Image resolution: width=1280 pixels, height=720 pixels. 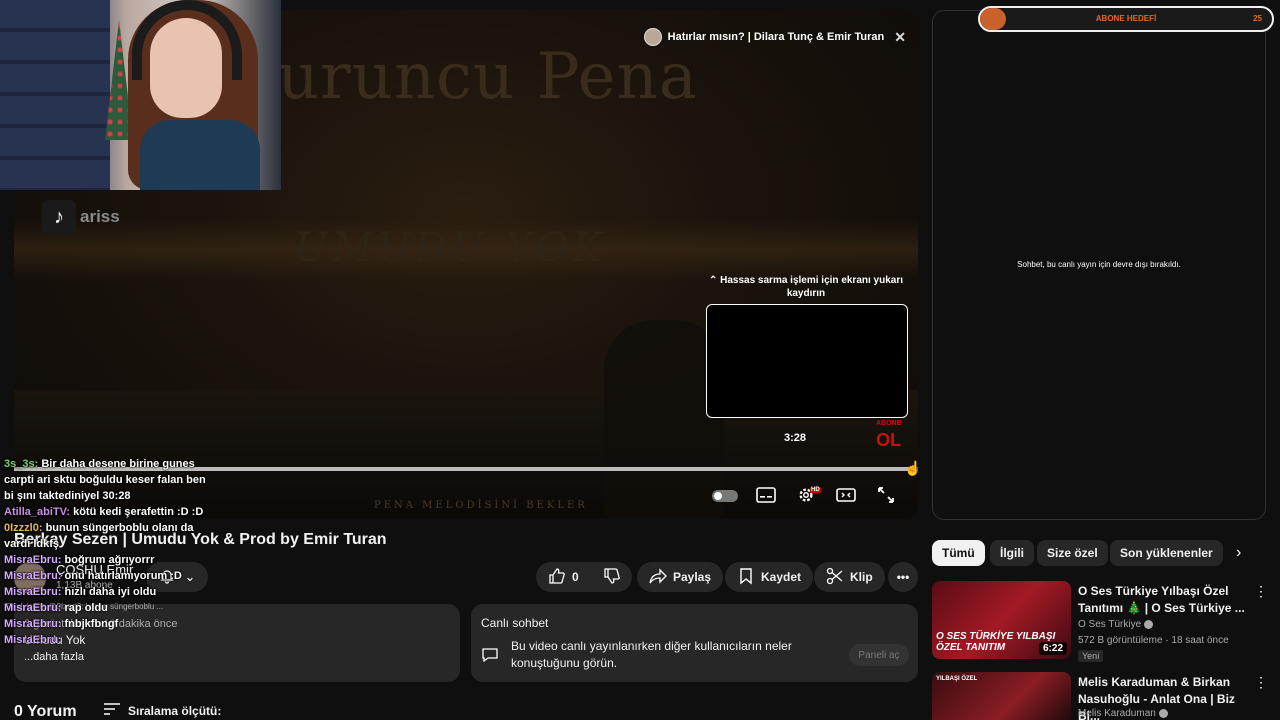 I want to click on seek-preview-thumbnail, so click(x=807, y=361).